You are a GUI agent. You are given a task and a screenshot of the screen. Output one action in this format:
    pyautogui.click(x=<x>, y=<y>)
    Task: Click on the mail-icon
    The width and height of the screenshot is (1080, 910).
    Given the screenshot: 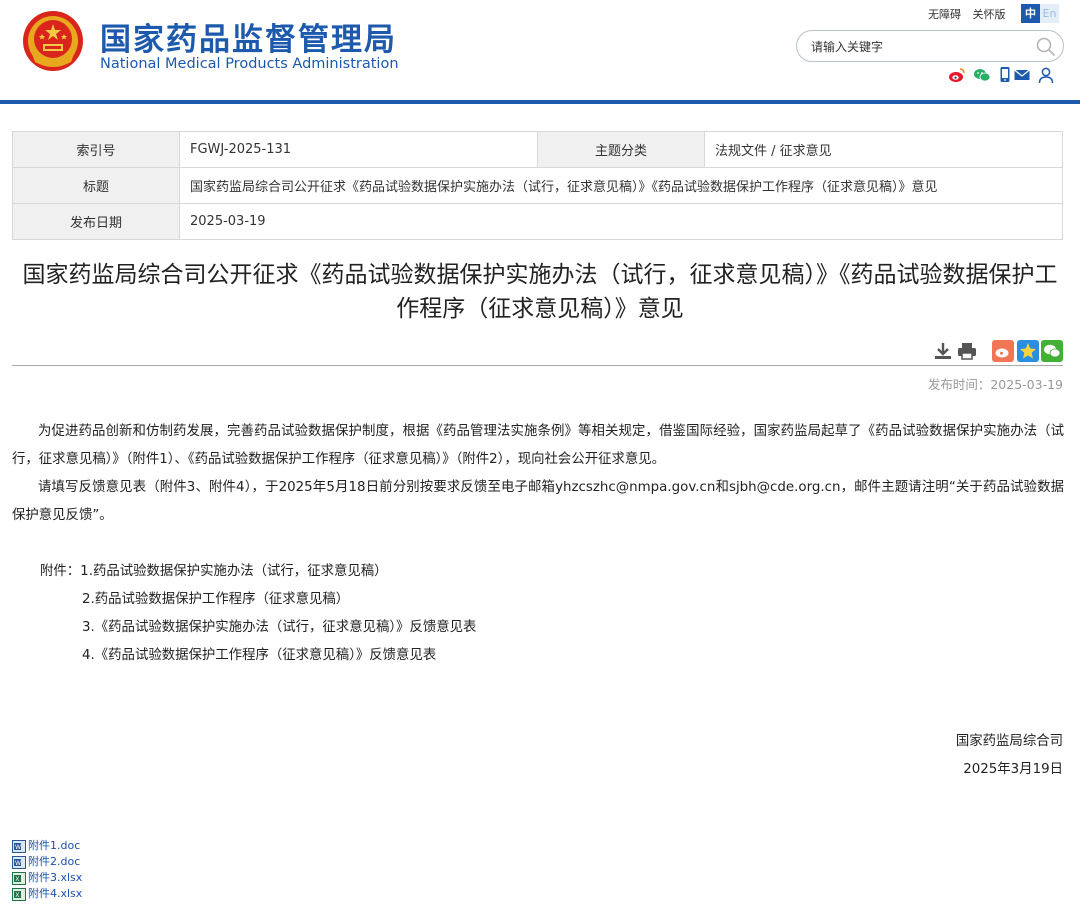 What is the action you would take?
    pyautogui.click(x=1022, y=75)
    